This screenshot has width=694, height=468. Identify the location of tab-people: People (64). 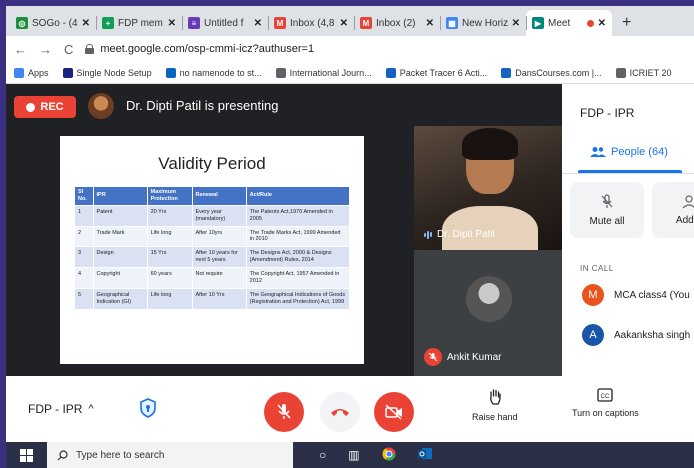
(629, 152).